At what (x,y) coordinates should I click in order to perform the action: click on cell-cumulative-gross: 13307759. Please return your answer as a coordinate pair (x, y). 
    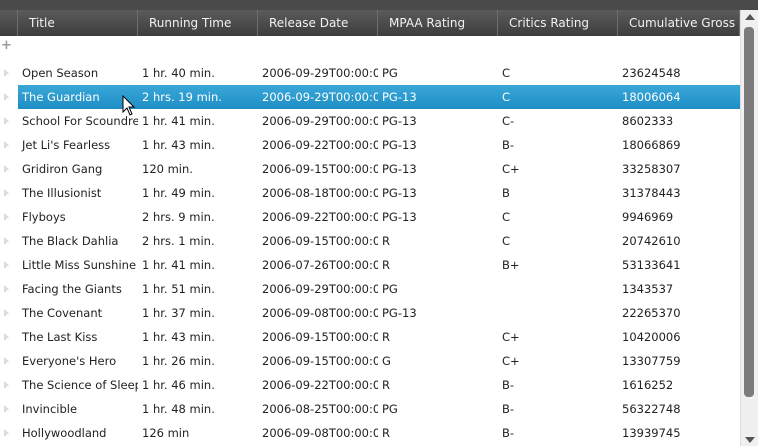
    Looking at the image, I should click on (679, 361).